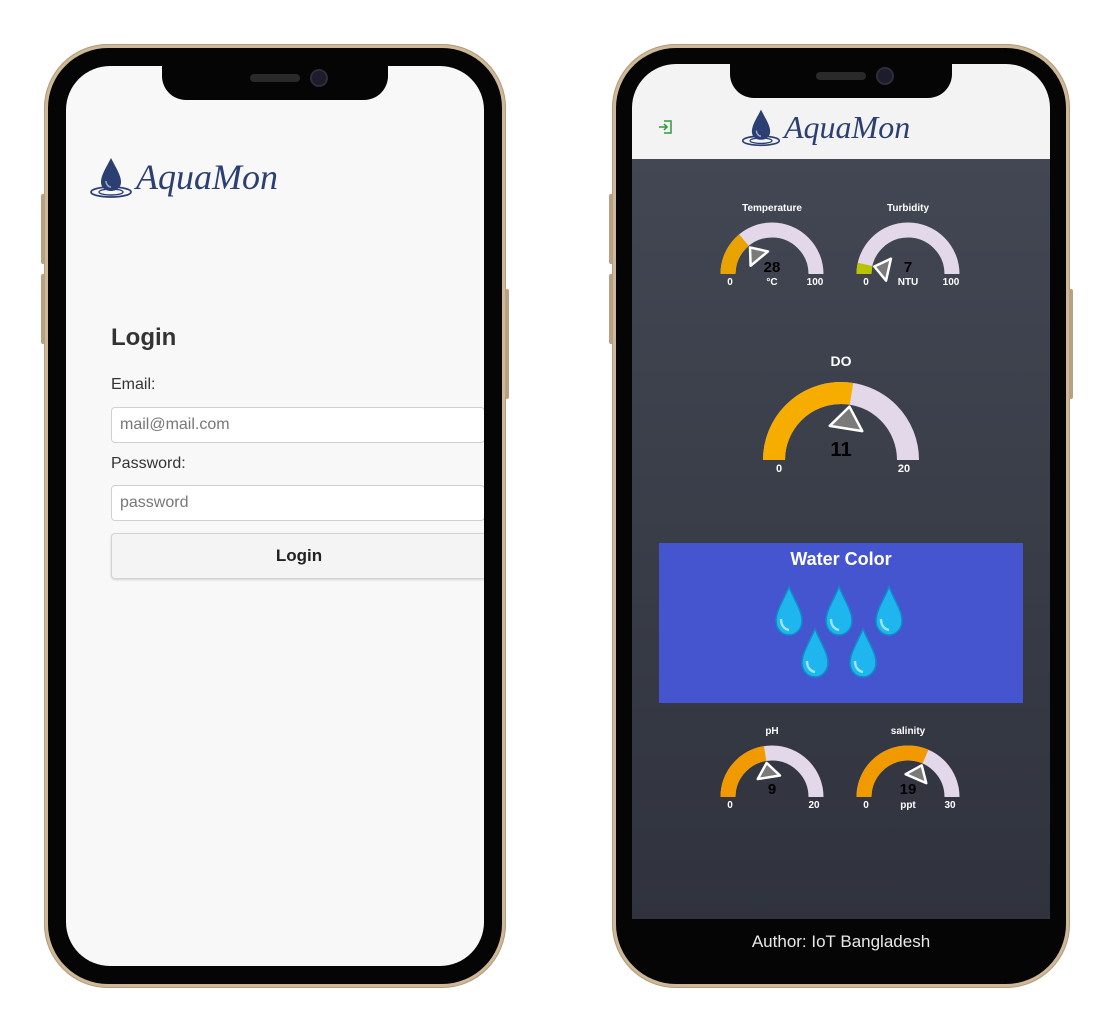 The height and width of the screenshot is (1029, 1104). I want to click on login-heading: Login, so click(144, 337).